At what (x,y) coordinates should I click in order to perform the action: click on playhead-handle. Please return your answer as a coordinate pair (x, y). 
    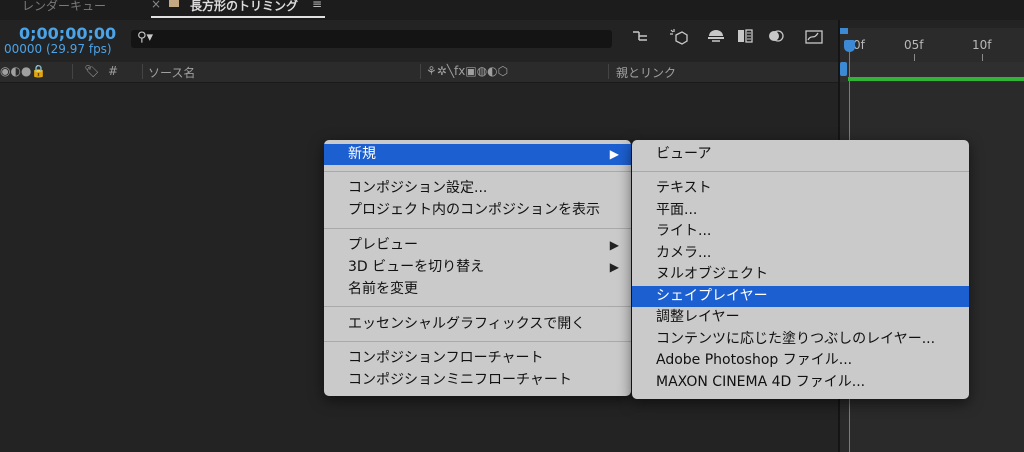
    Looking at the image, I should click on (849, 46).